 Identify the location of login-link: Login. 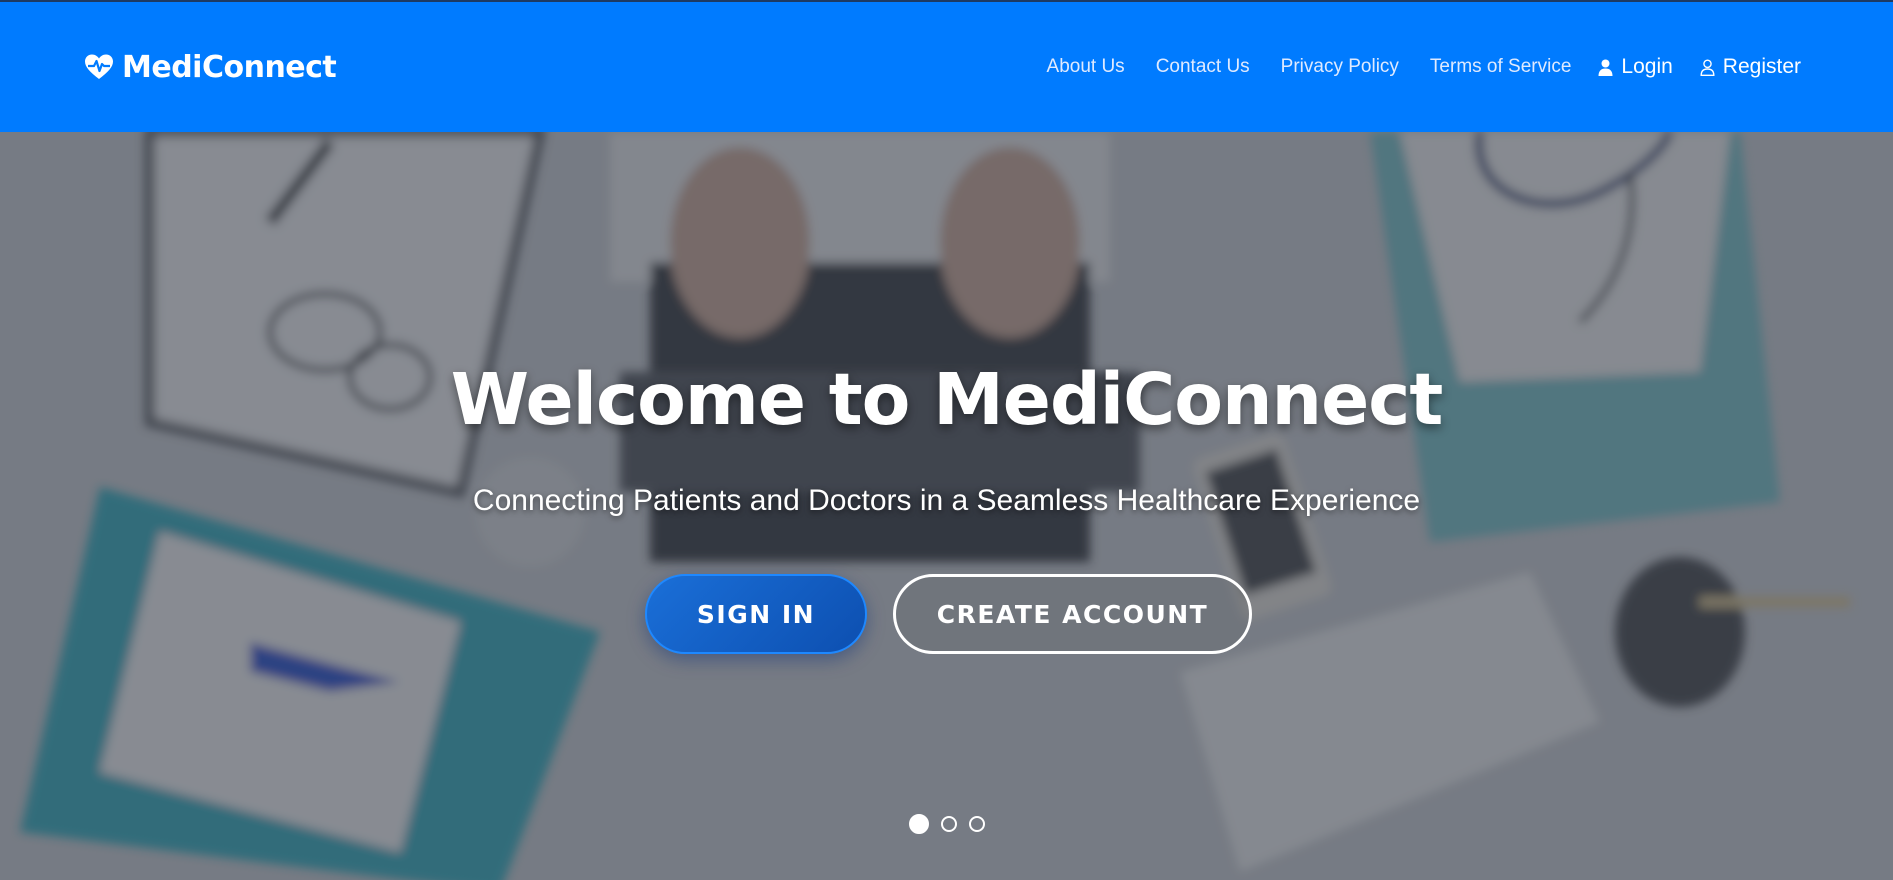
(1635, 67).